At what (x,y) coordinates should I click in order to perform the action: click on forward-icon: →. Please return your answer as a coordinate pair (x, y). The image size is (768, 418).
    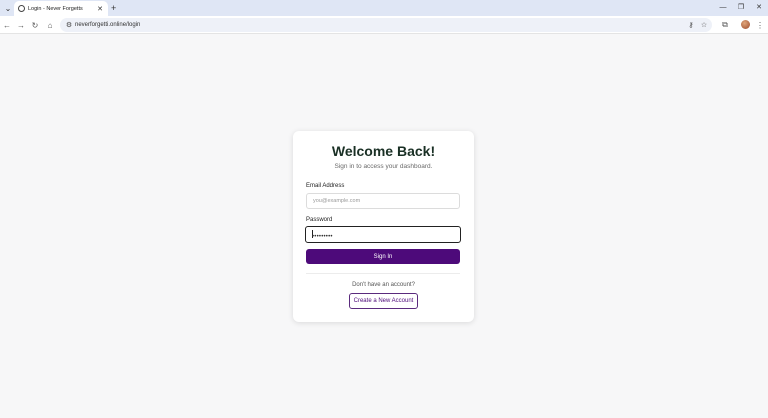
    Looking at the image, I should click on (21, 25).